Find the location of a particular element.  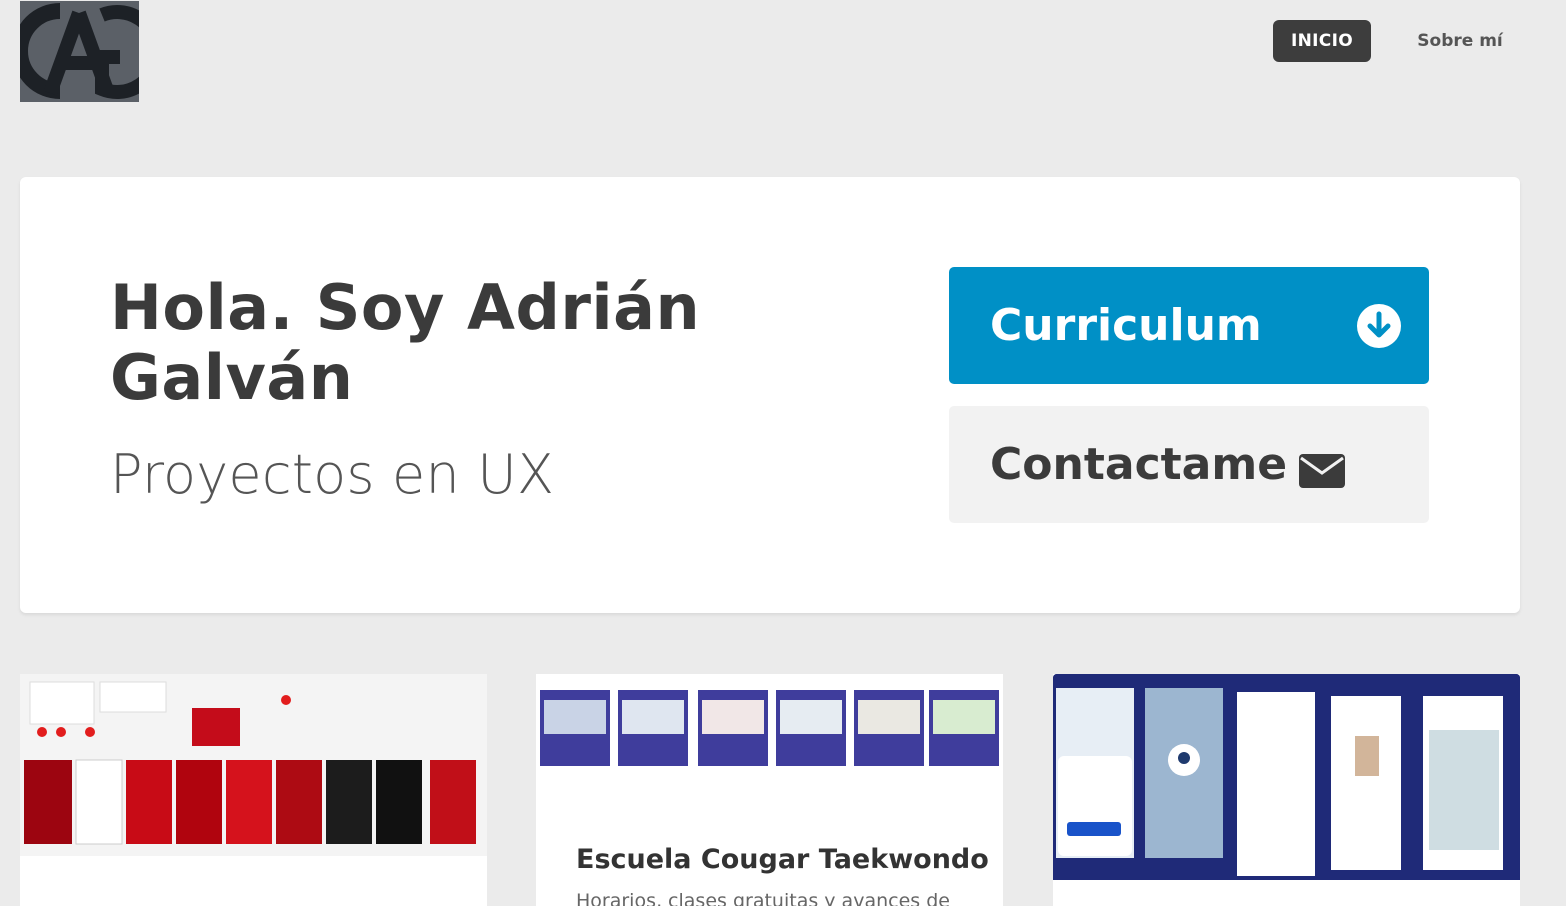

project-card-doctores is located at coordinates (1286, 790).